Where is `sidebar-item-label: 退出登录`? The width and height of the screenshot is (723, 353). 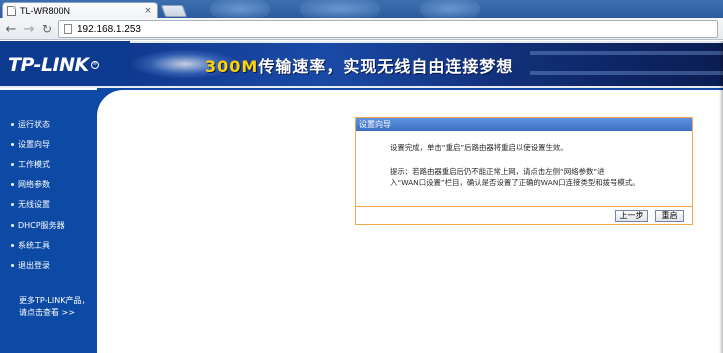 sidebar-item-label: 退出登录 is located at coordinates (34, 265).